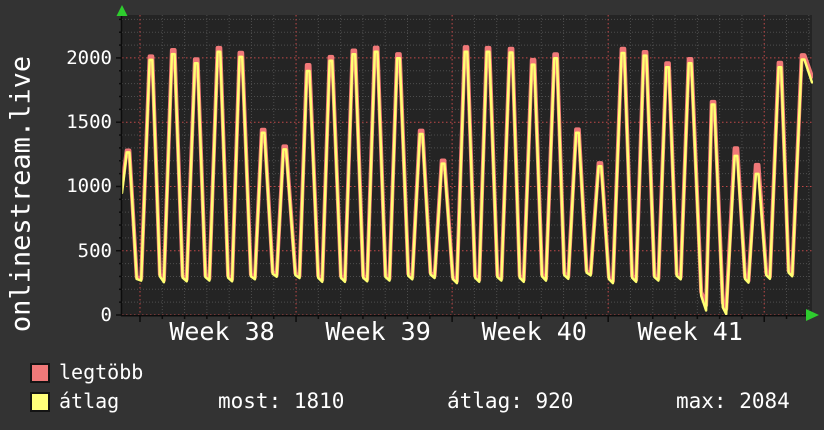 This screenshot has height=430, width=824. What do you see at coordinates (89, 401) in the screenshot?
I see `legend-label-atlag: átlag` at bounding box center [89, 401].